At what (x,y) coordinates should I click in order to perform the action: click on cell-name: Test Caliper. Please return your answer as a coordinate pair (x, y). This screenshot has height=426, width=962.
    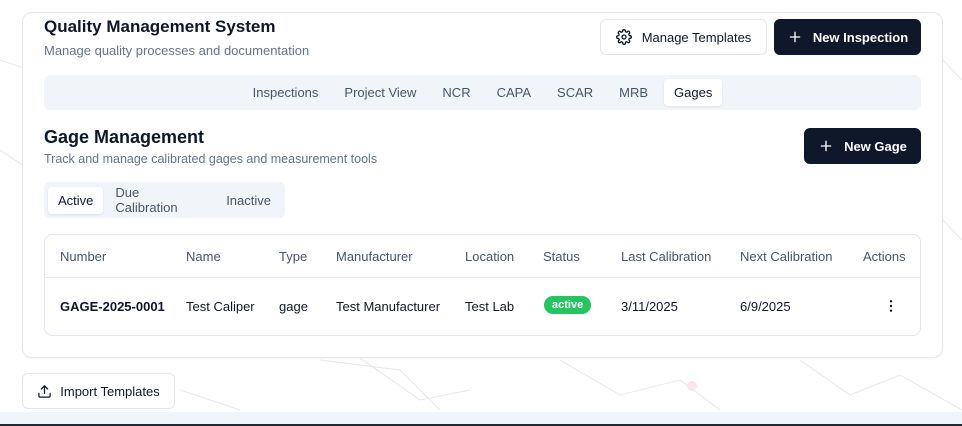
    Looking at the image, I should click on (220, 306).